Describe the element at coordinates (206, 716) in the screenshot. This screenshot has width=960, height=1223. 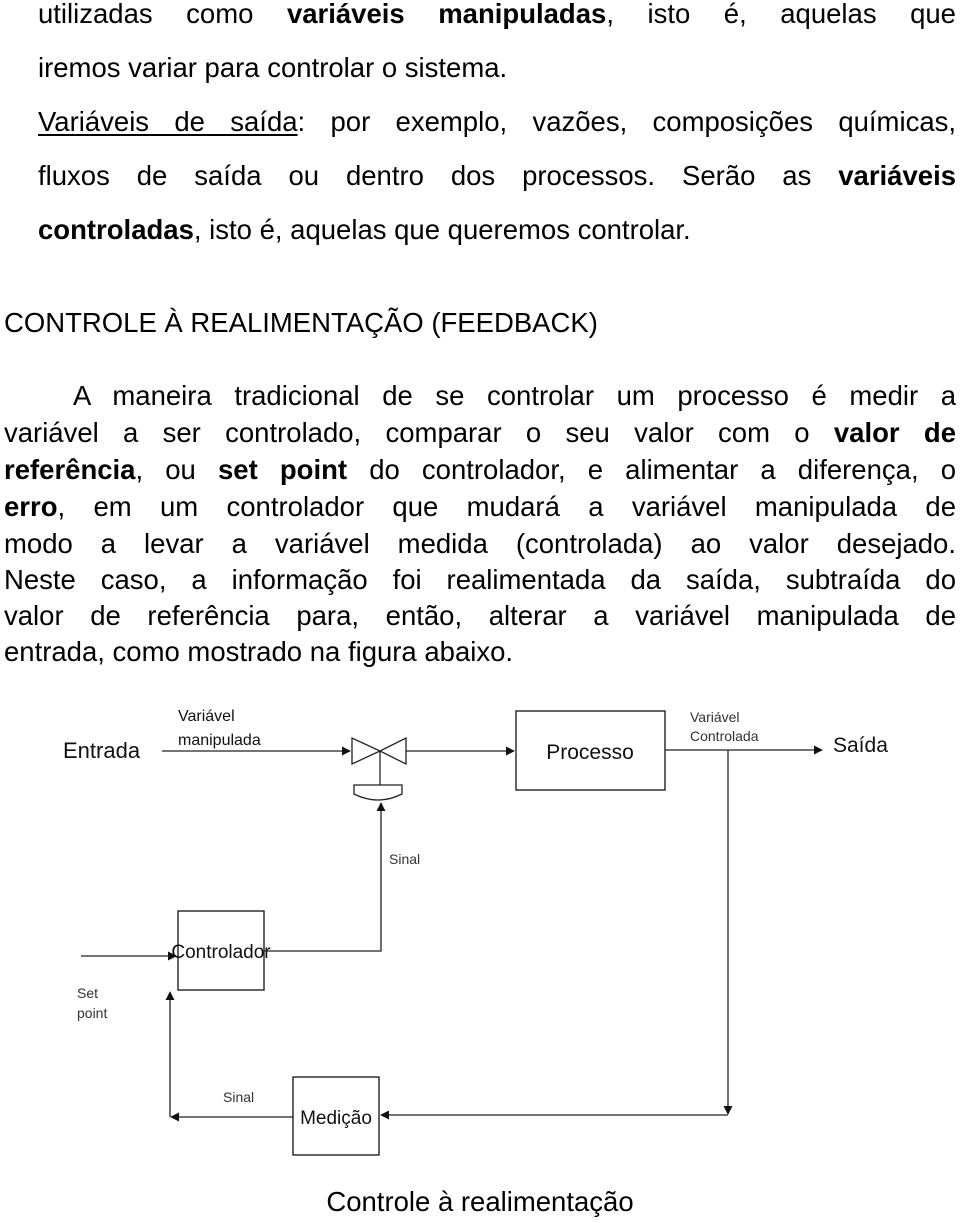
I see `manipulated-variable-label-1: Variável` at that location.